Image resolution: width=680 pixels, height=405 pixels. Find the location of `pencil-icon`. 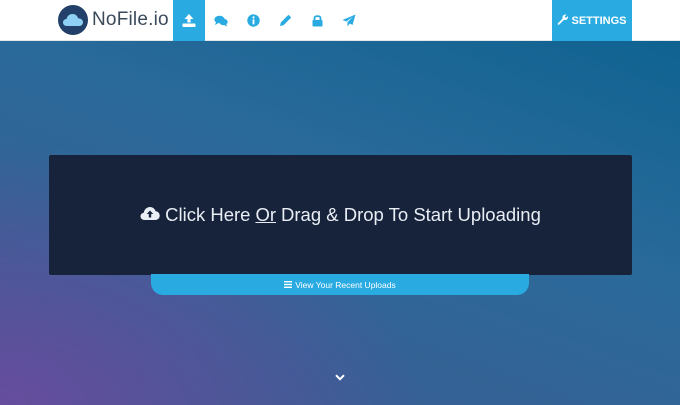

pencil-icon is located at coordinates (285, 20).